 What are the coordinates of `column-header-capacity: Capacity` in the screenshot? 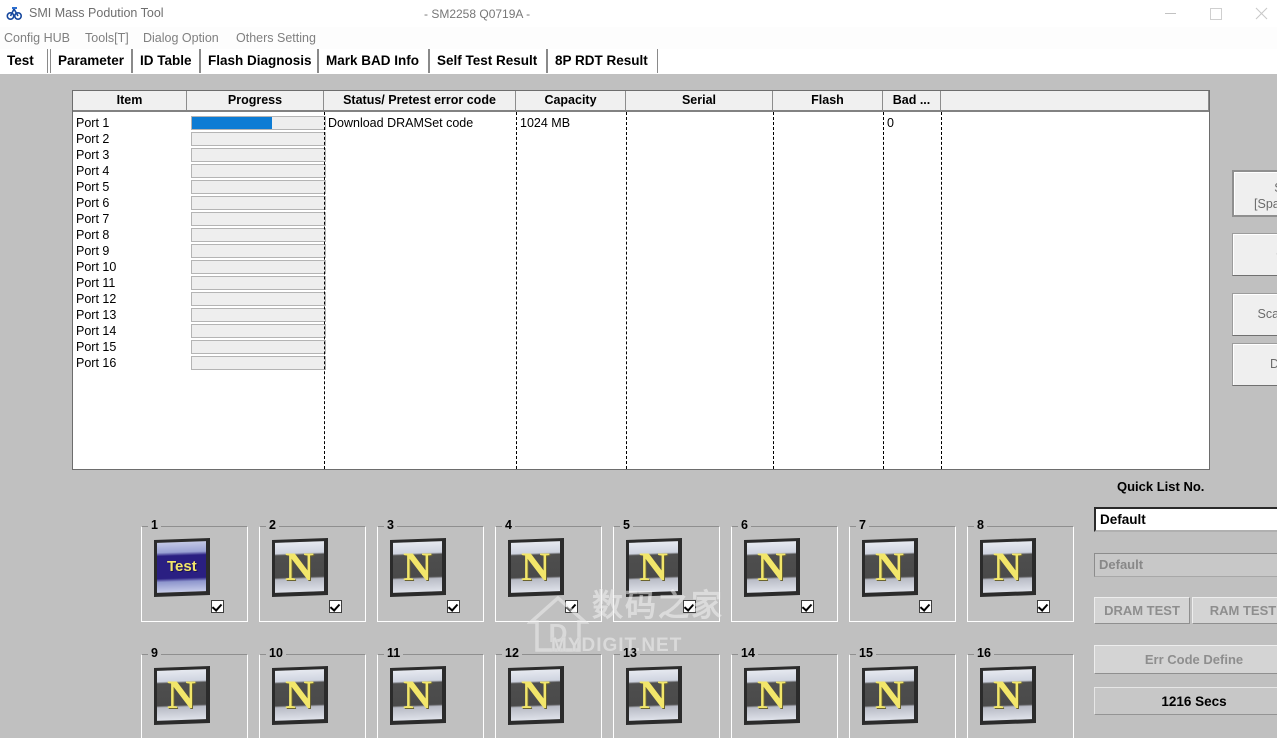 It's located at (571, 100).